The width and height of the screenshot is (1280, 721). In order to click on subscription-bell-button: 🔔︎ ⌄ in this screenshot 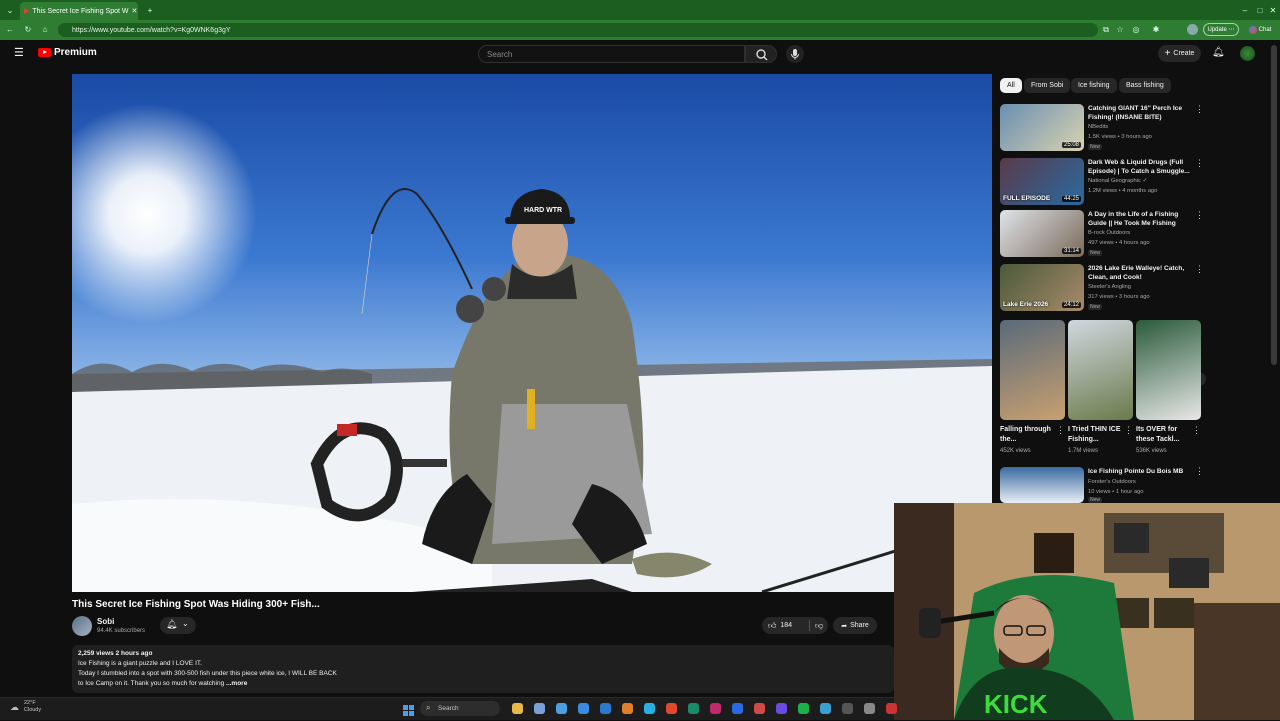, I will do `click(178, 625)`.